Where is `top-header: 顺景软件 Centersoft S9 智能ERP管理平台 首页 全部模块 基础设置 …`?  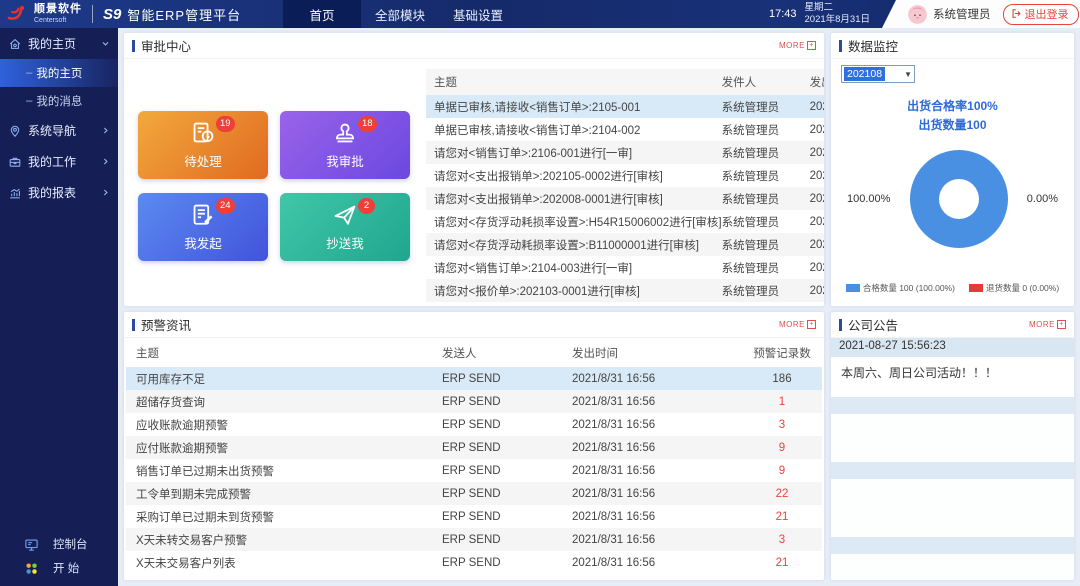 top-header: 顺景软件 Centersoft S9 智能ERP管理平台 首页 全部模块 基础设置 … is located at coordinates (540, 14).